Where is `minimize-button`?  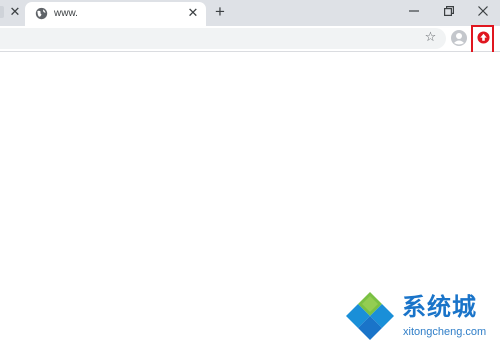 minimize-button is located at coordinates (414, 11).